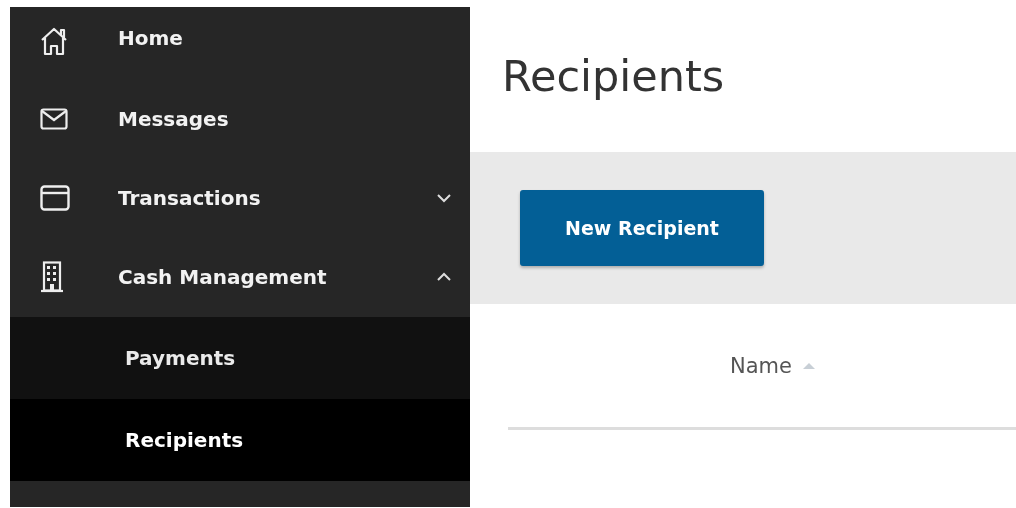  What do you see at coordinates (54, 41) in the screenshot?
I see `home-icon` at bounding box center [54, 41].